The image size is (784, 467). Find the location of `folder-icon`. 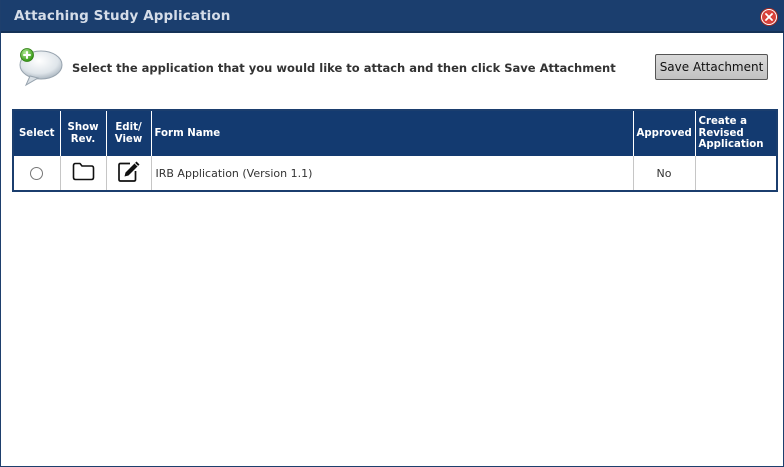

folder-icon is located at coordinates (83, 173).